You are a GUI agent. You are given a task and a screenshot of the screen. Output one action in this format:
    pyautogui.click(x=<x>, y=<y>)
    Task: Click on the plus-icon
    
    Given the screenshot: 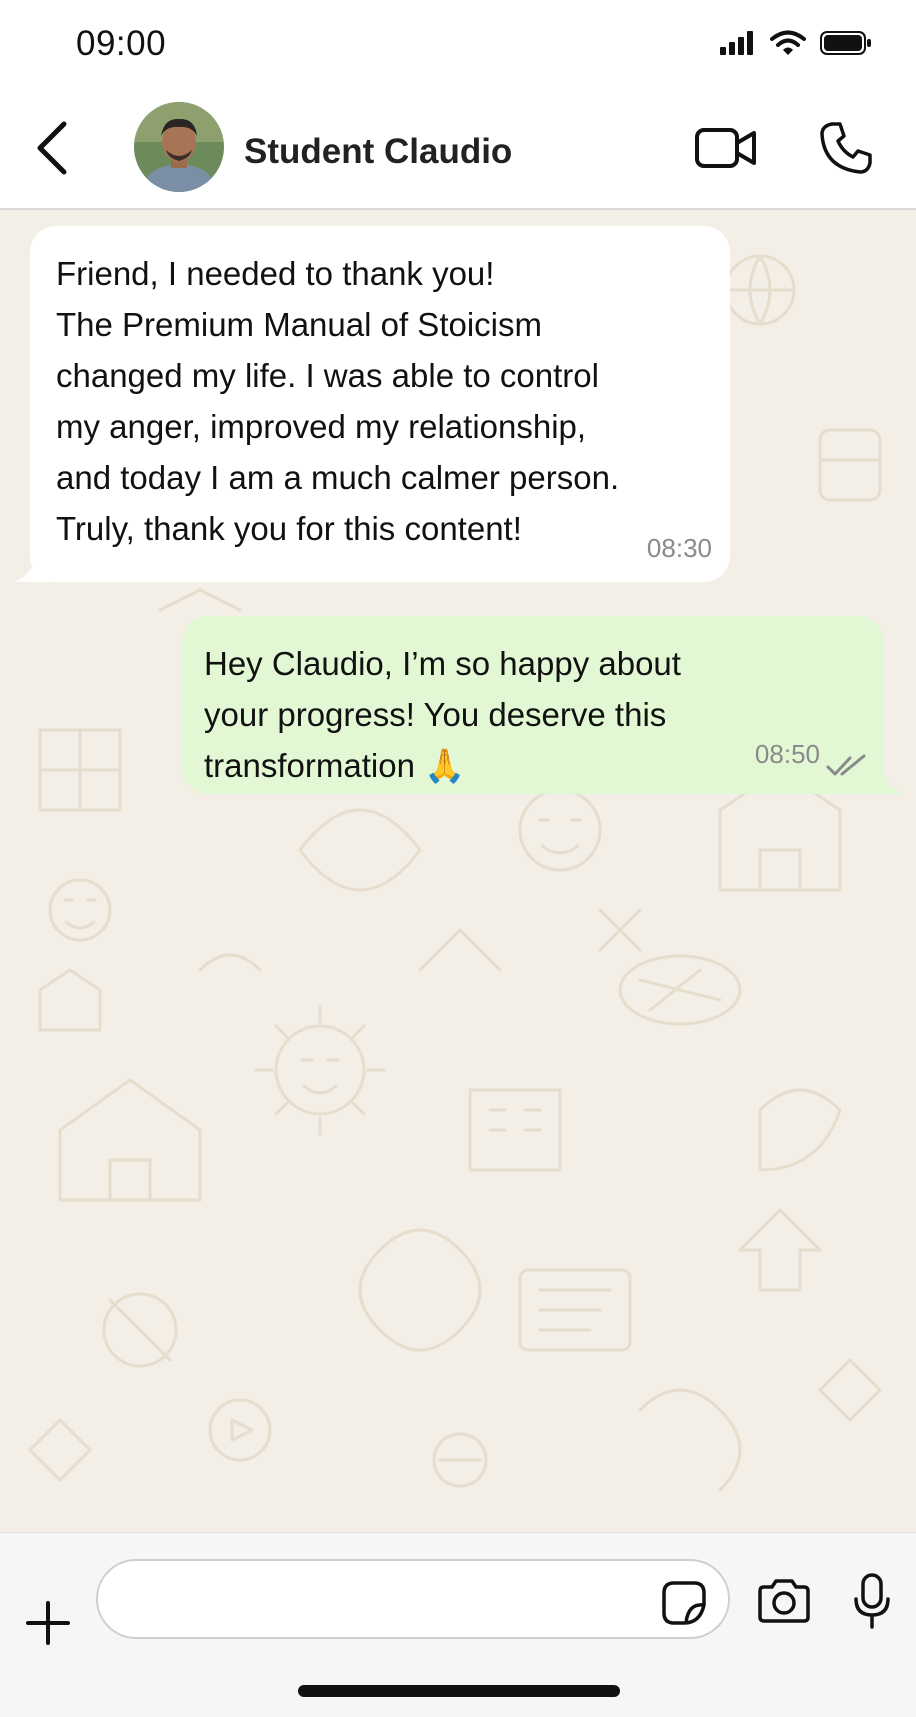 What is the action you would take?
    pyautogui.click(x=48, y=1623)
    